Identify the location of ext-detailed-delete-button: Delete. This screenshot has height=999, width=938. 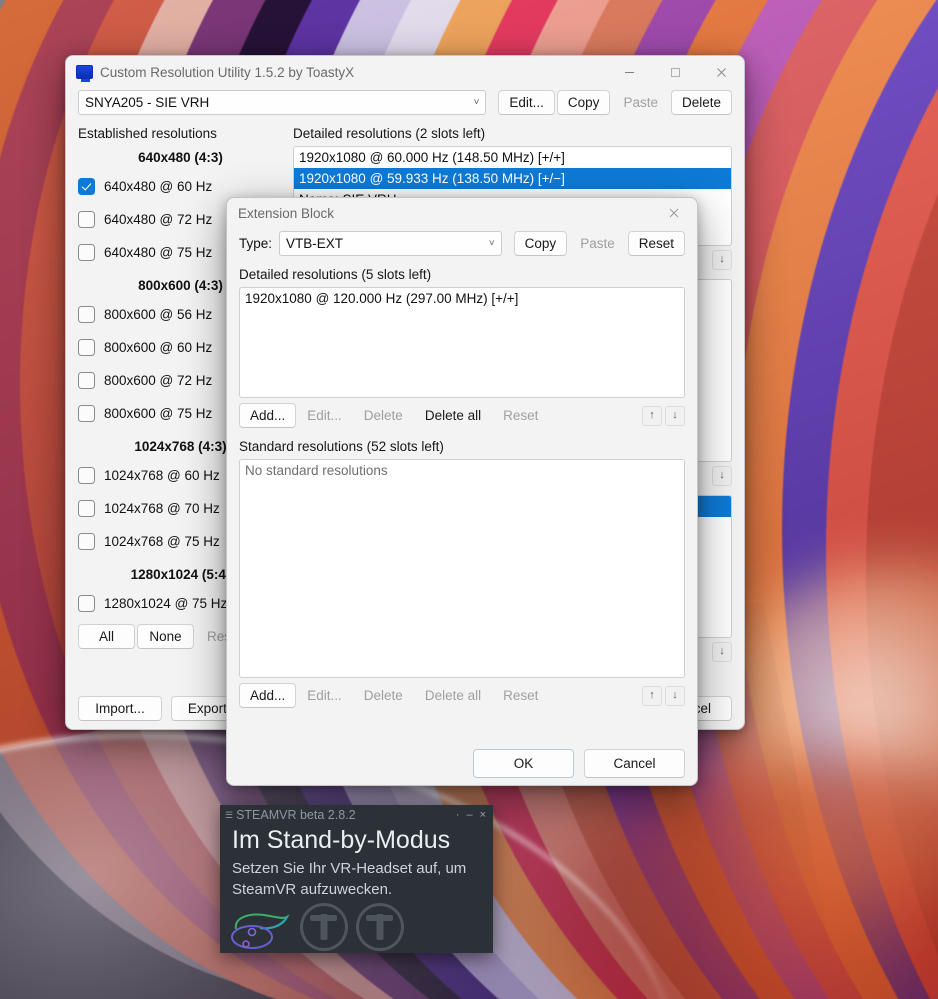
(383, 415).